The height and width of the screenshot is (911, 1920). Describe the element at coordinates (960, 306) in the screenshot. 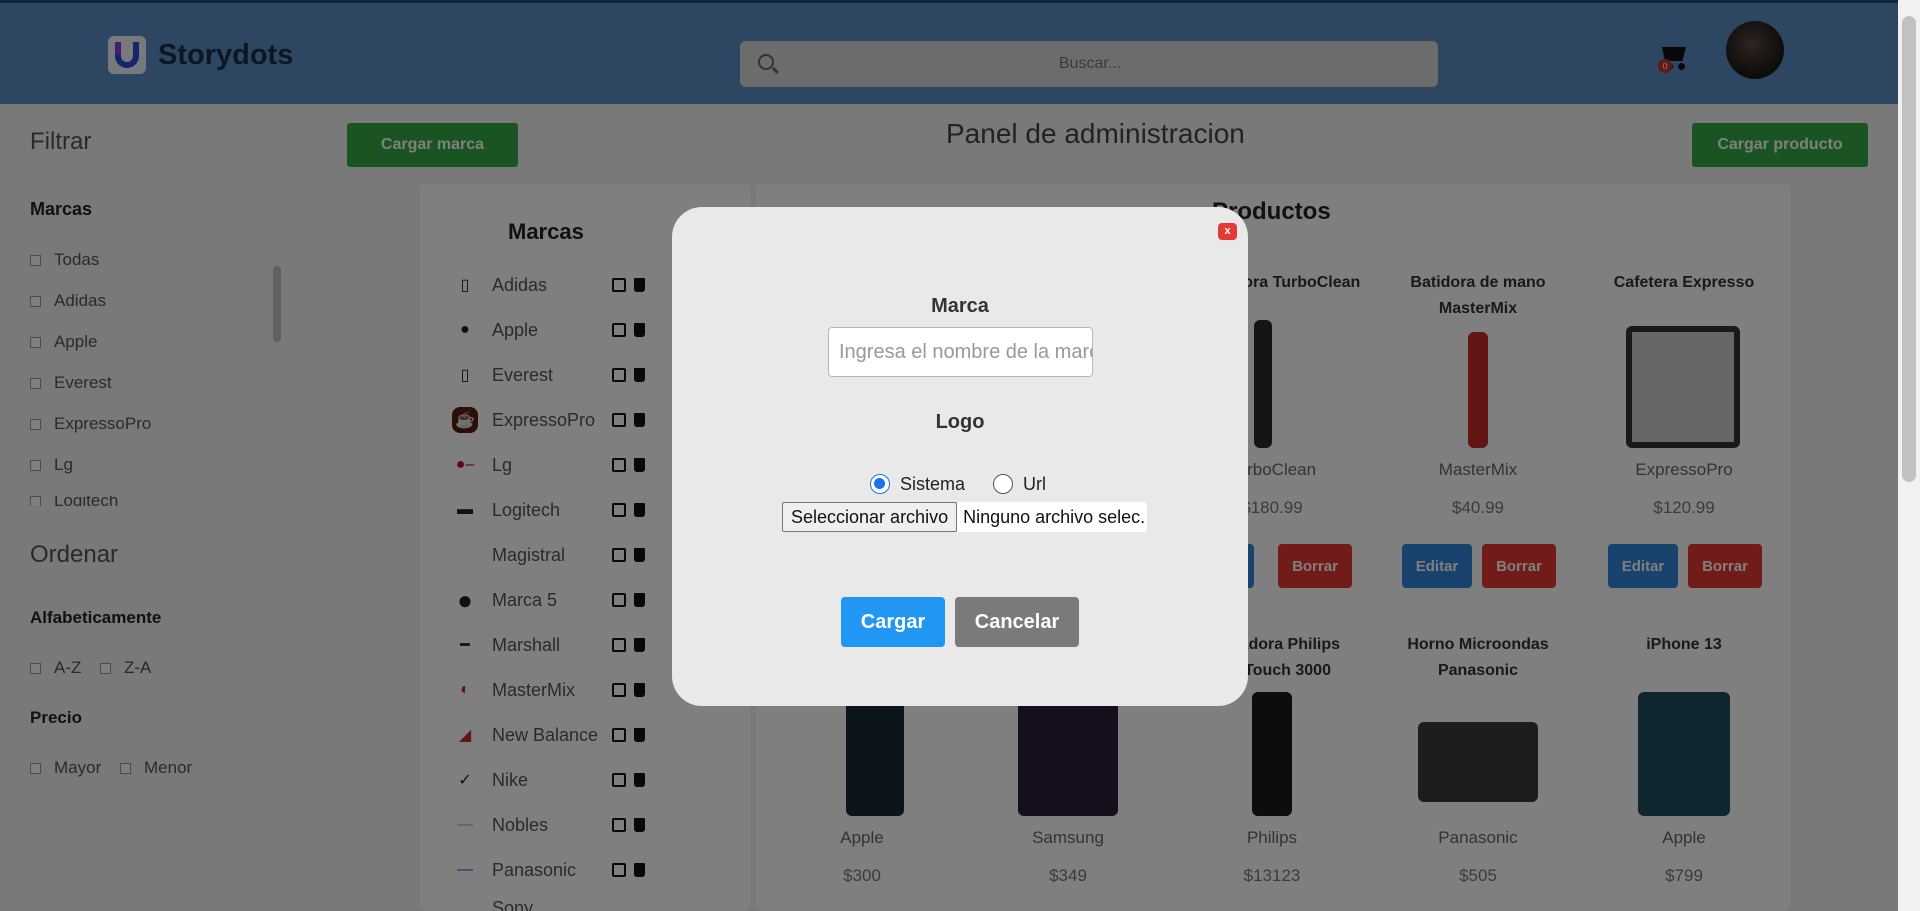

I see `brand-label: Marca` at that location.